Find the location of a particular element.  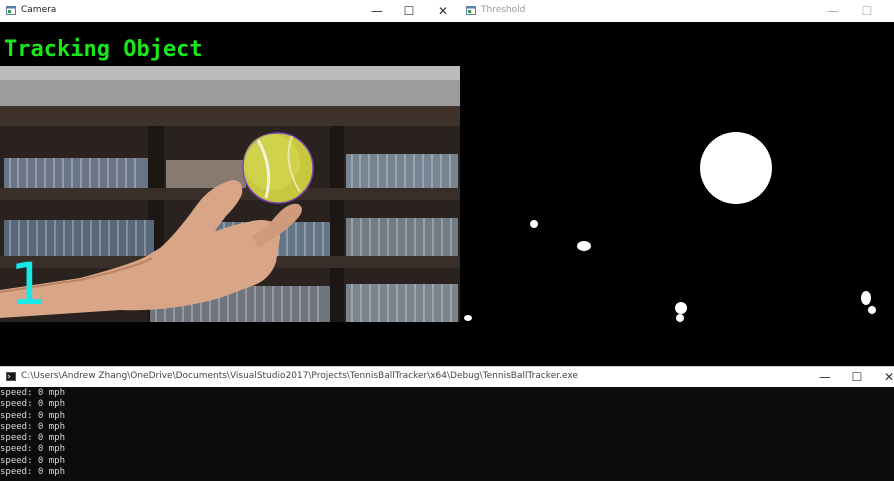

tracking-status-text: Tracking Object is located at coordinates (103, 49).